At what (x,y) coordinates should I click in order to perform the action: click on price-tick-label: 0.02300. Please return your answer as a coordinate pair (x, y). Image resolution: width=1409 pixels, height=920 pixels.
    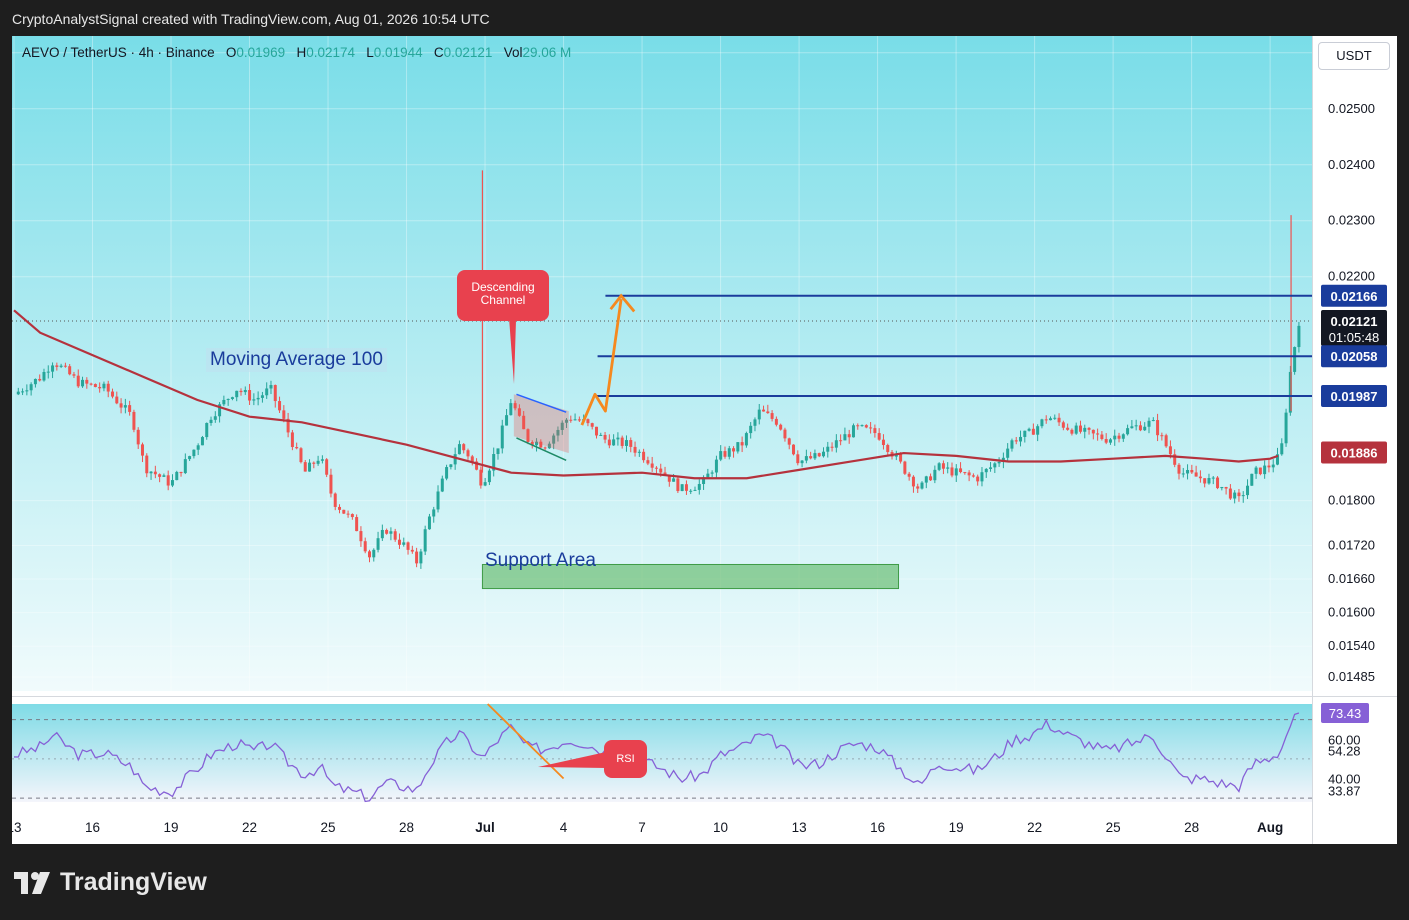
    Looking at the image, I should click on (1351, 220).